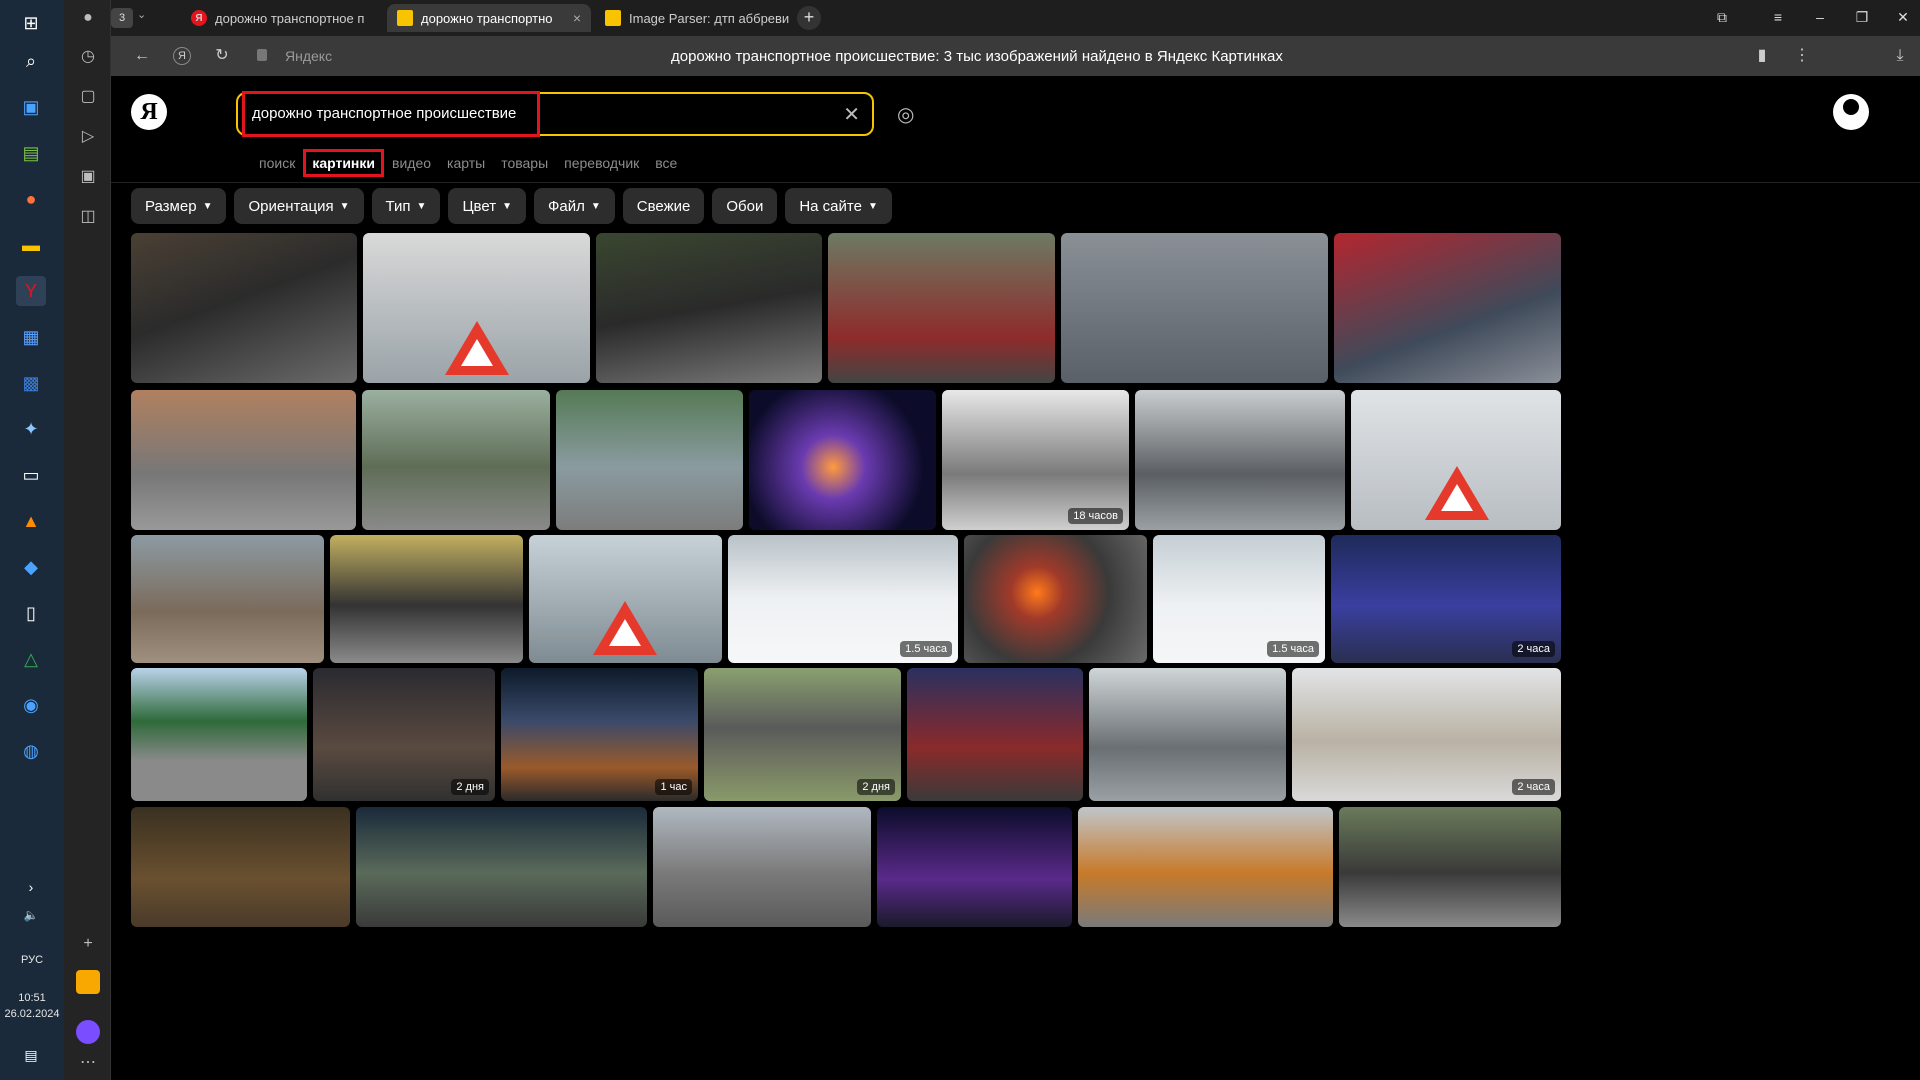 Image resolution: width=1920 pixels, height=1080 pixels. Describe the element at coordinates (745, 206) in the screenshot. I see `filter-wallpapers: Обои` at that location.